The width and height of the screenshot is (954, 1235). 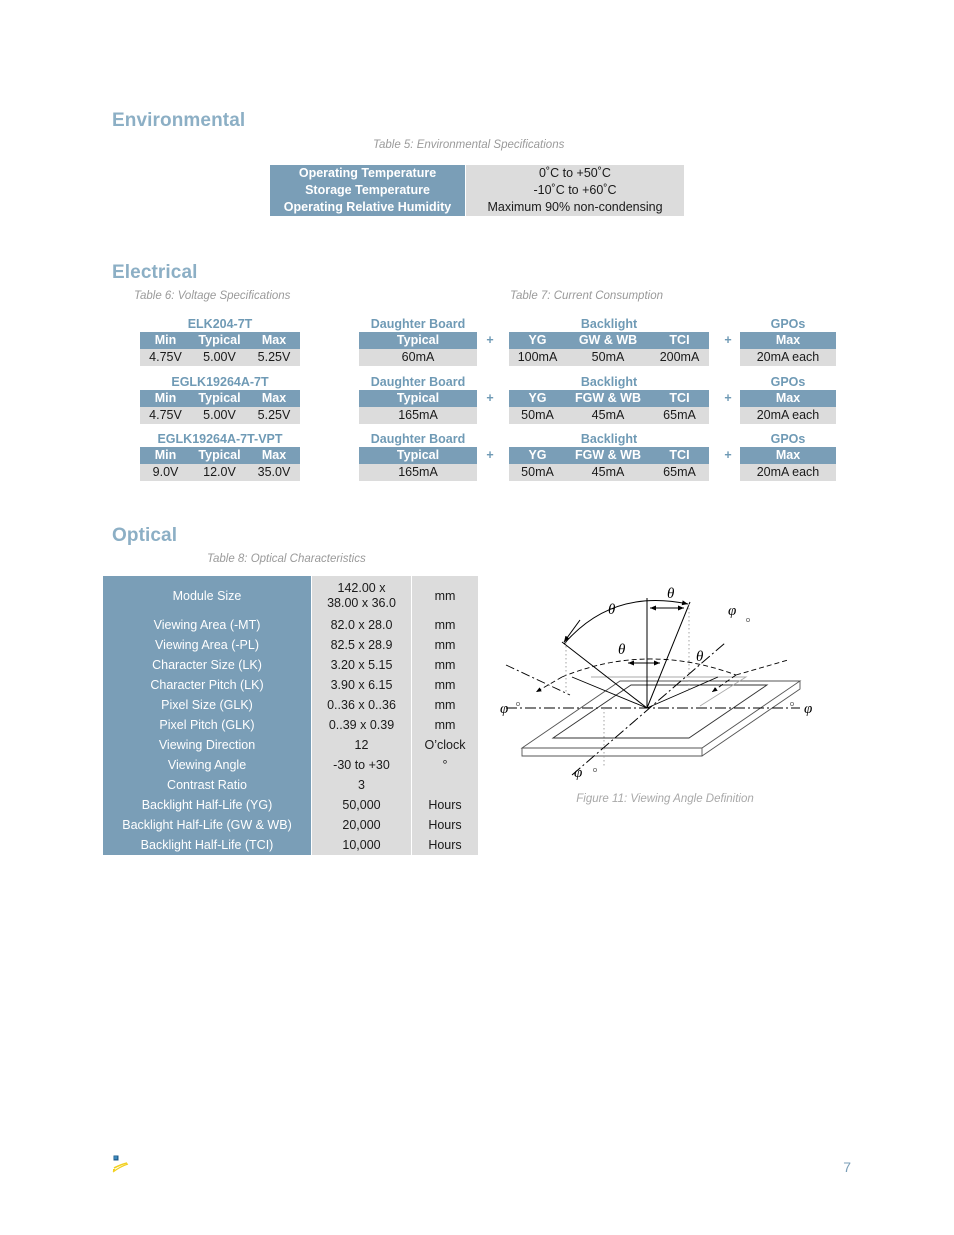 I want to click on caption-table-6: Table 6: Voltage Specifications, so click(x=212, y=296).